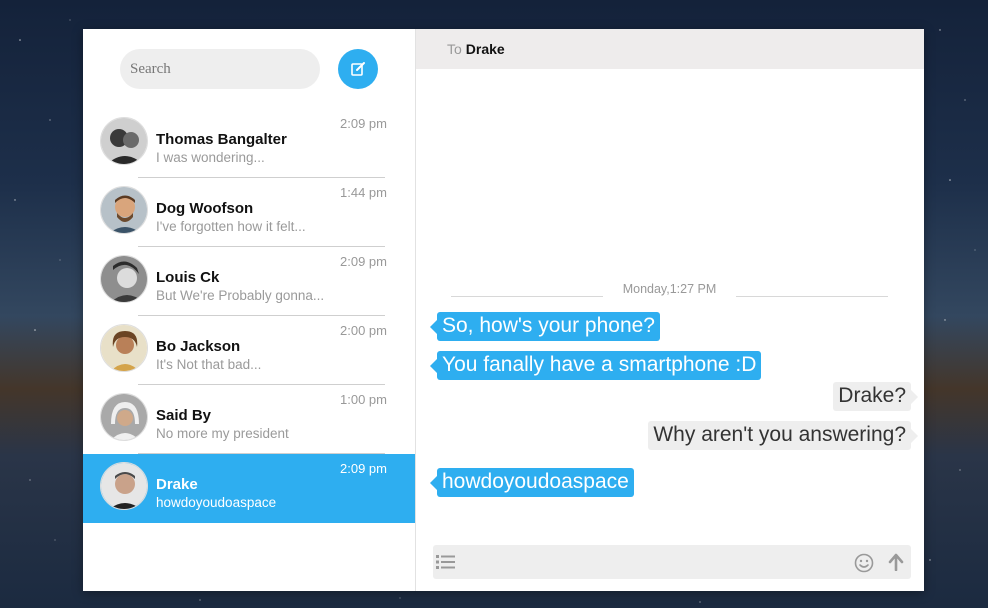  Describe the element at coordinates (485, 49) in the screenshot. I see `recipient-name: Drake` at that location.